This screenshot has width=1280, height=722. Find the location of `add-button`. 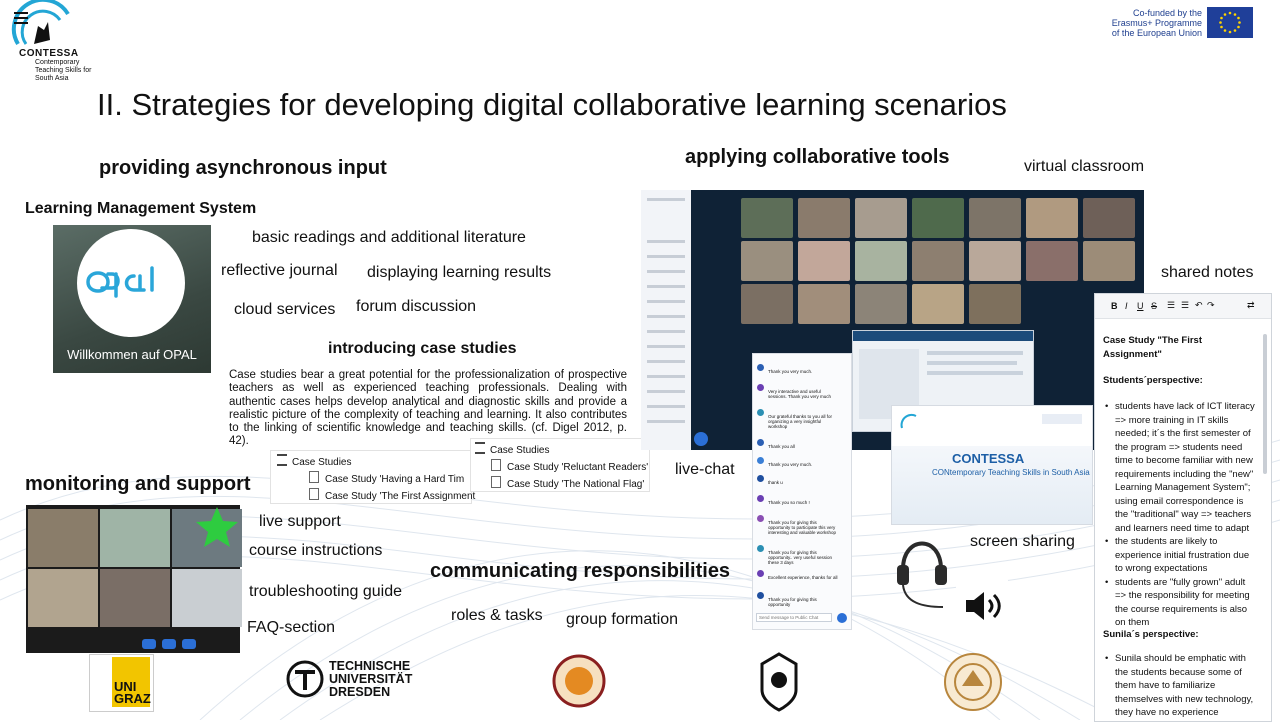

add-button is located at coordinates (701, 439).